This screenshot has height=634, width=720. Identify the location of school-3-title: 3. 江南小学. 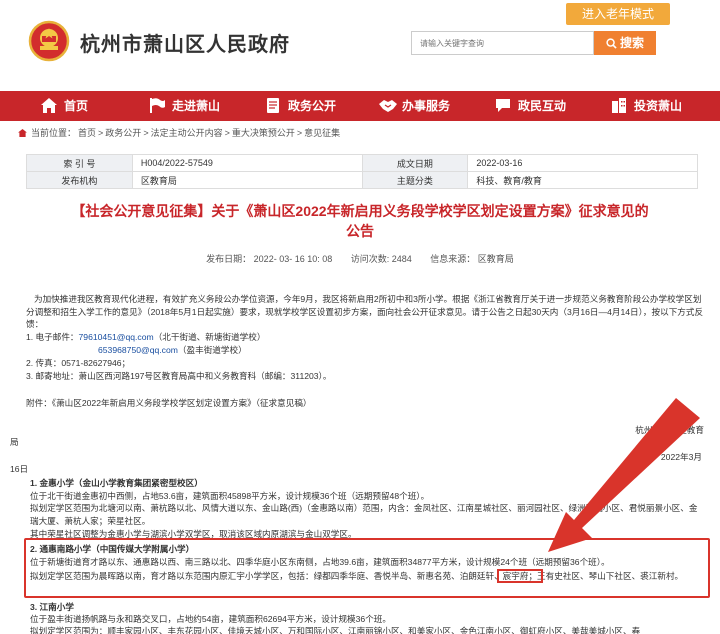
(52, 607).